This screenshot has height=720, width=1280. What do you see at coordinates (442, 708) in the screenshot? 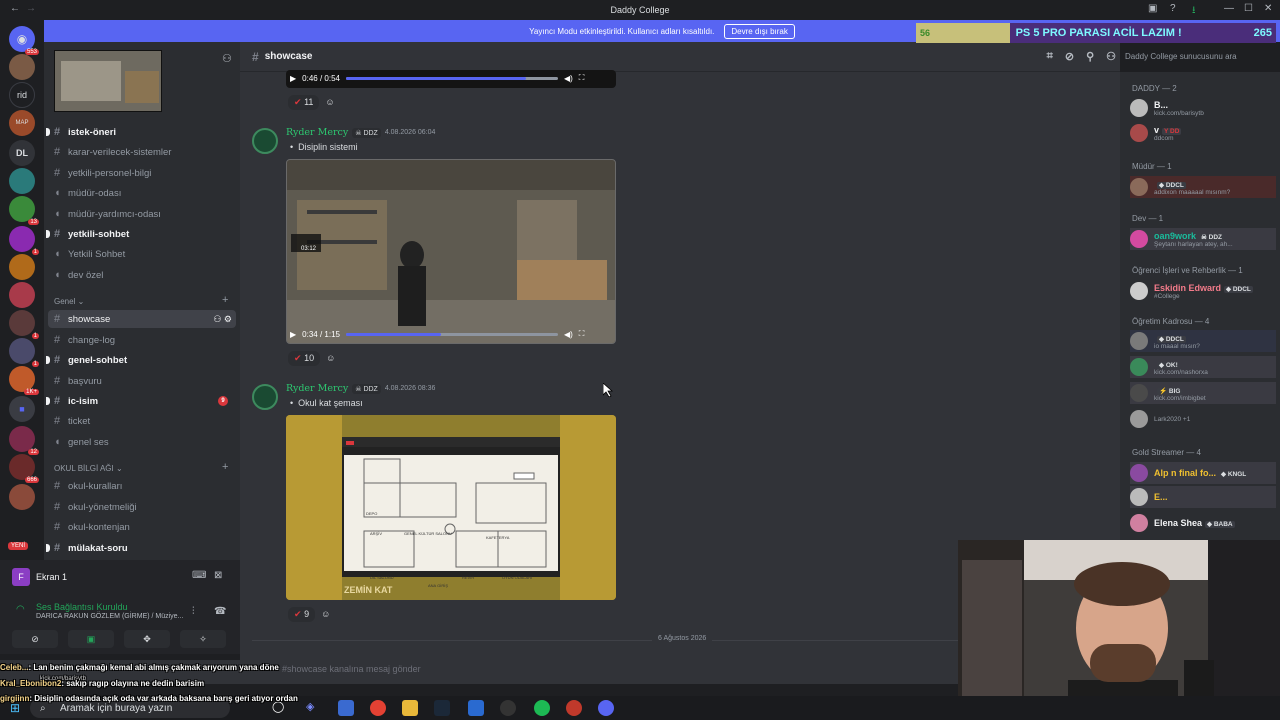
I see `steam-icon` at bounding box center [442, 708].